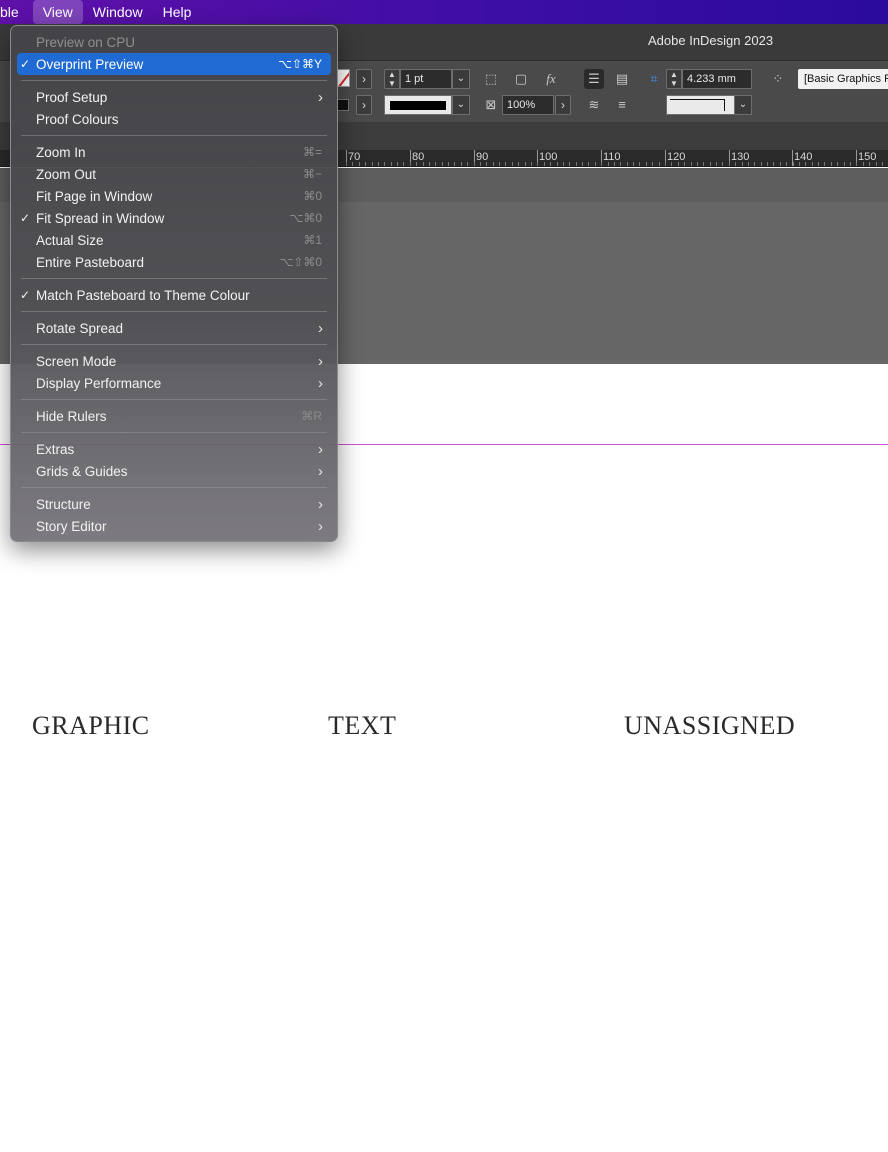 This screenshot has width=888, height=1152. Describe the element at coordinates (16, 12) in the screenshot. I see `menubar-item-table: ble` at that location.